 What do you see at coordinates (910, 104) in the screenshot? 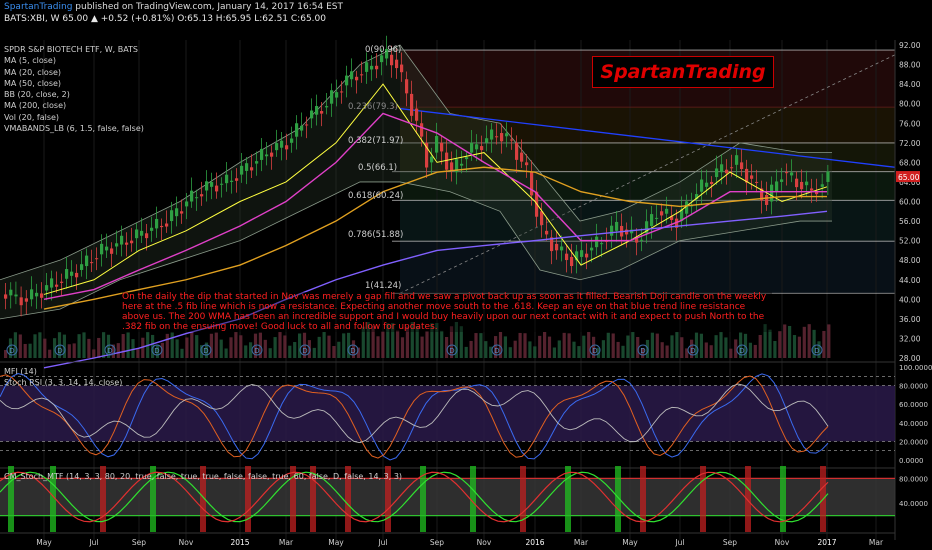
I see `price-tick-label: 80.00` at bounding box center [910, 104].